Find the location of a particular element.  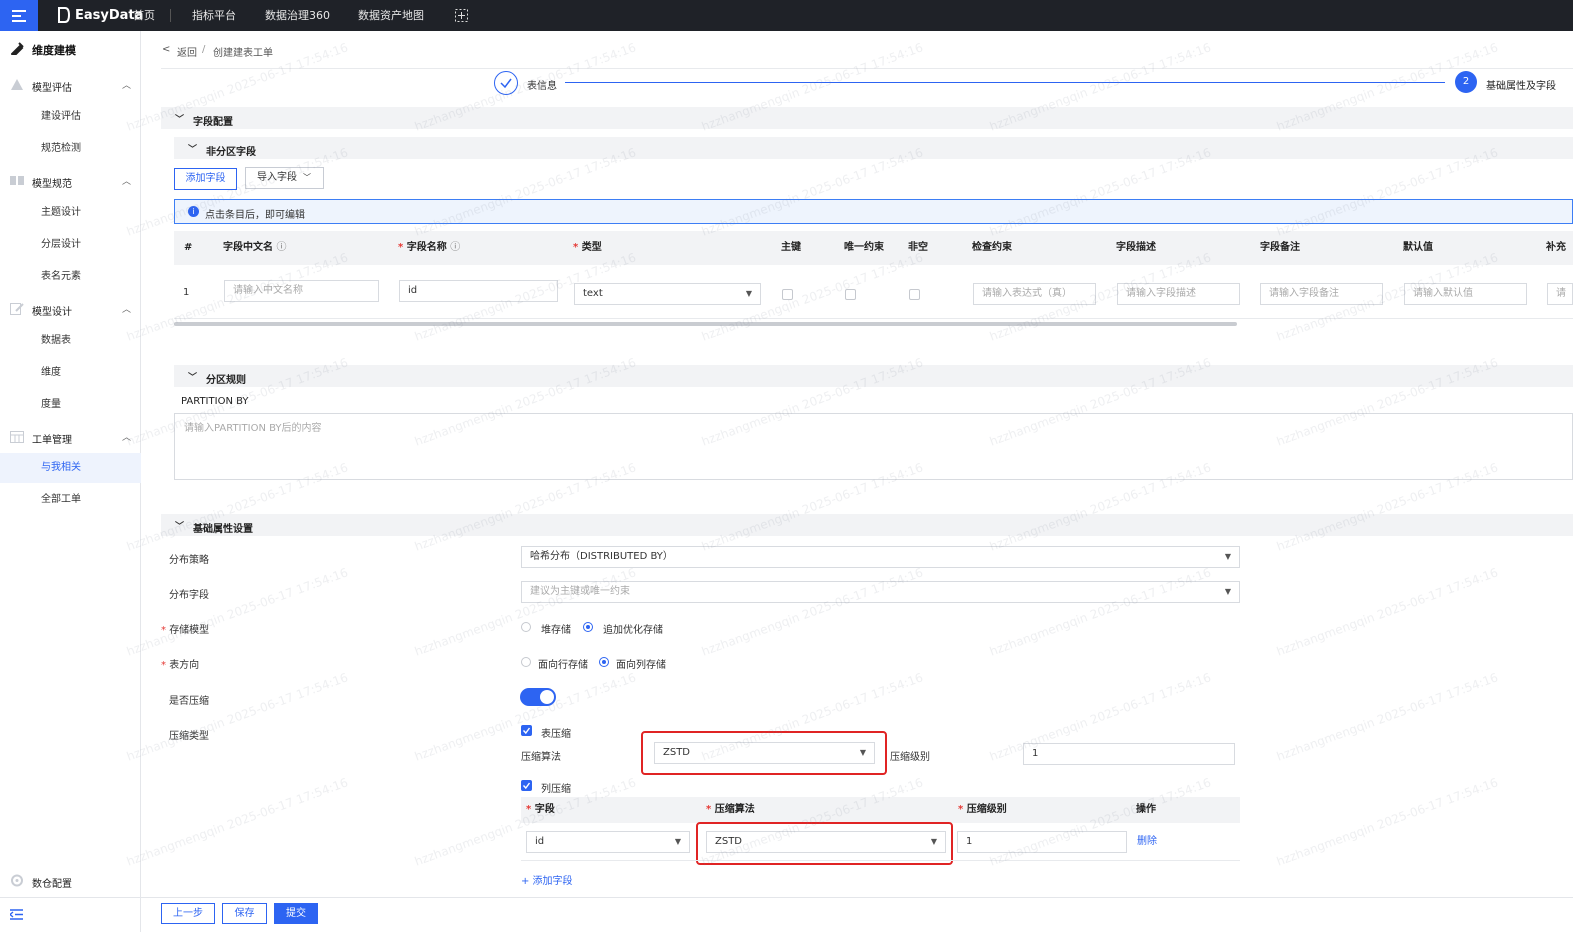

note-input: 请输入字段备注 is located at coordinates (1321, 294).